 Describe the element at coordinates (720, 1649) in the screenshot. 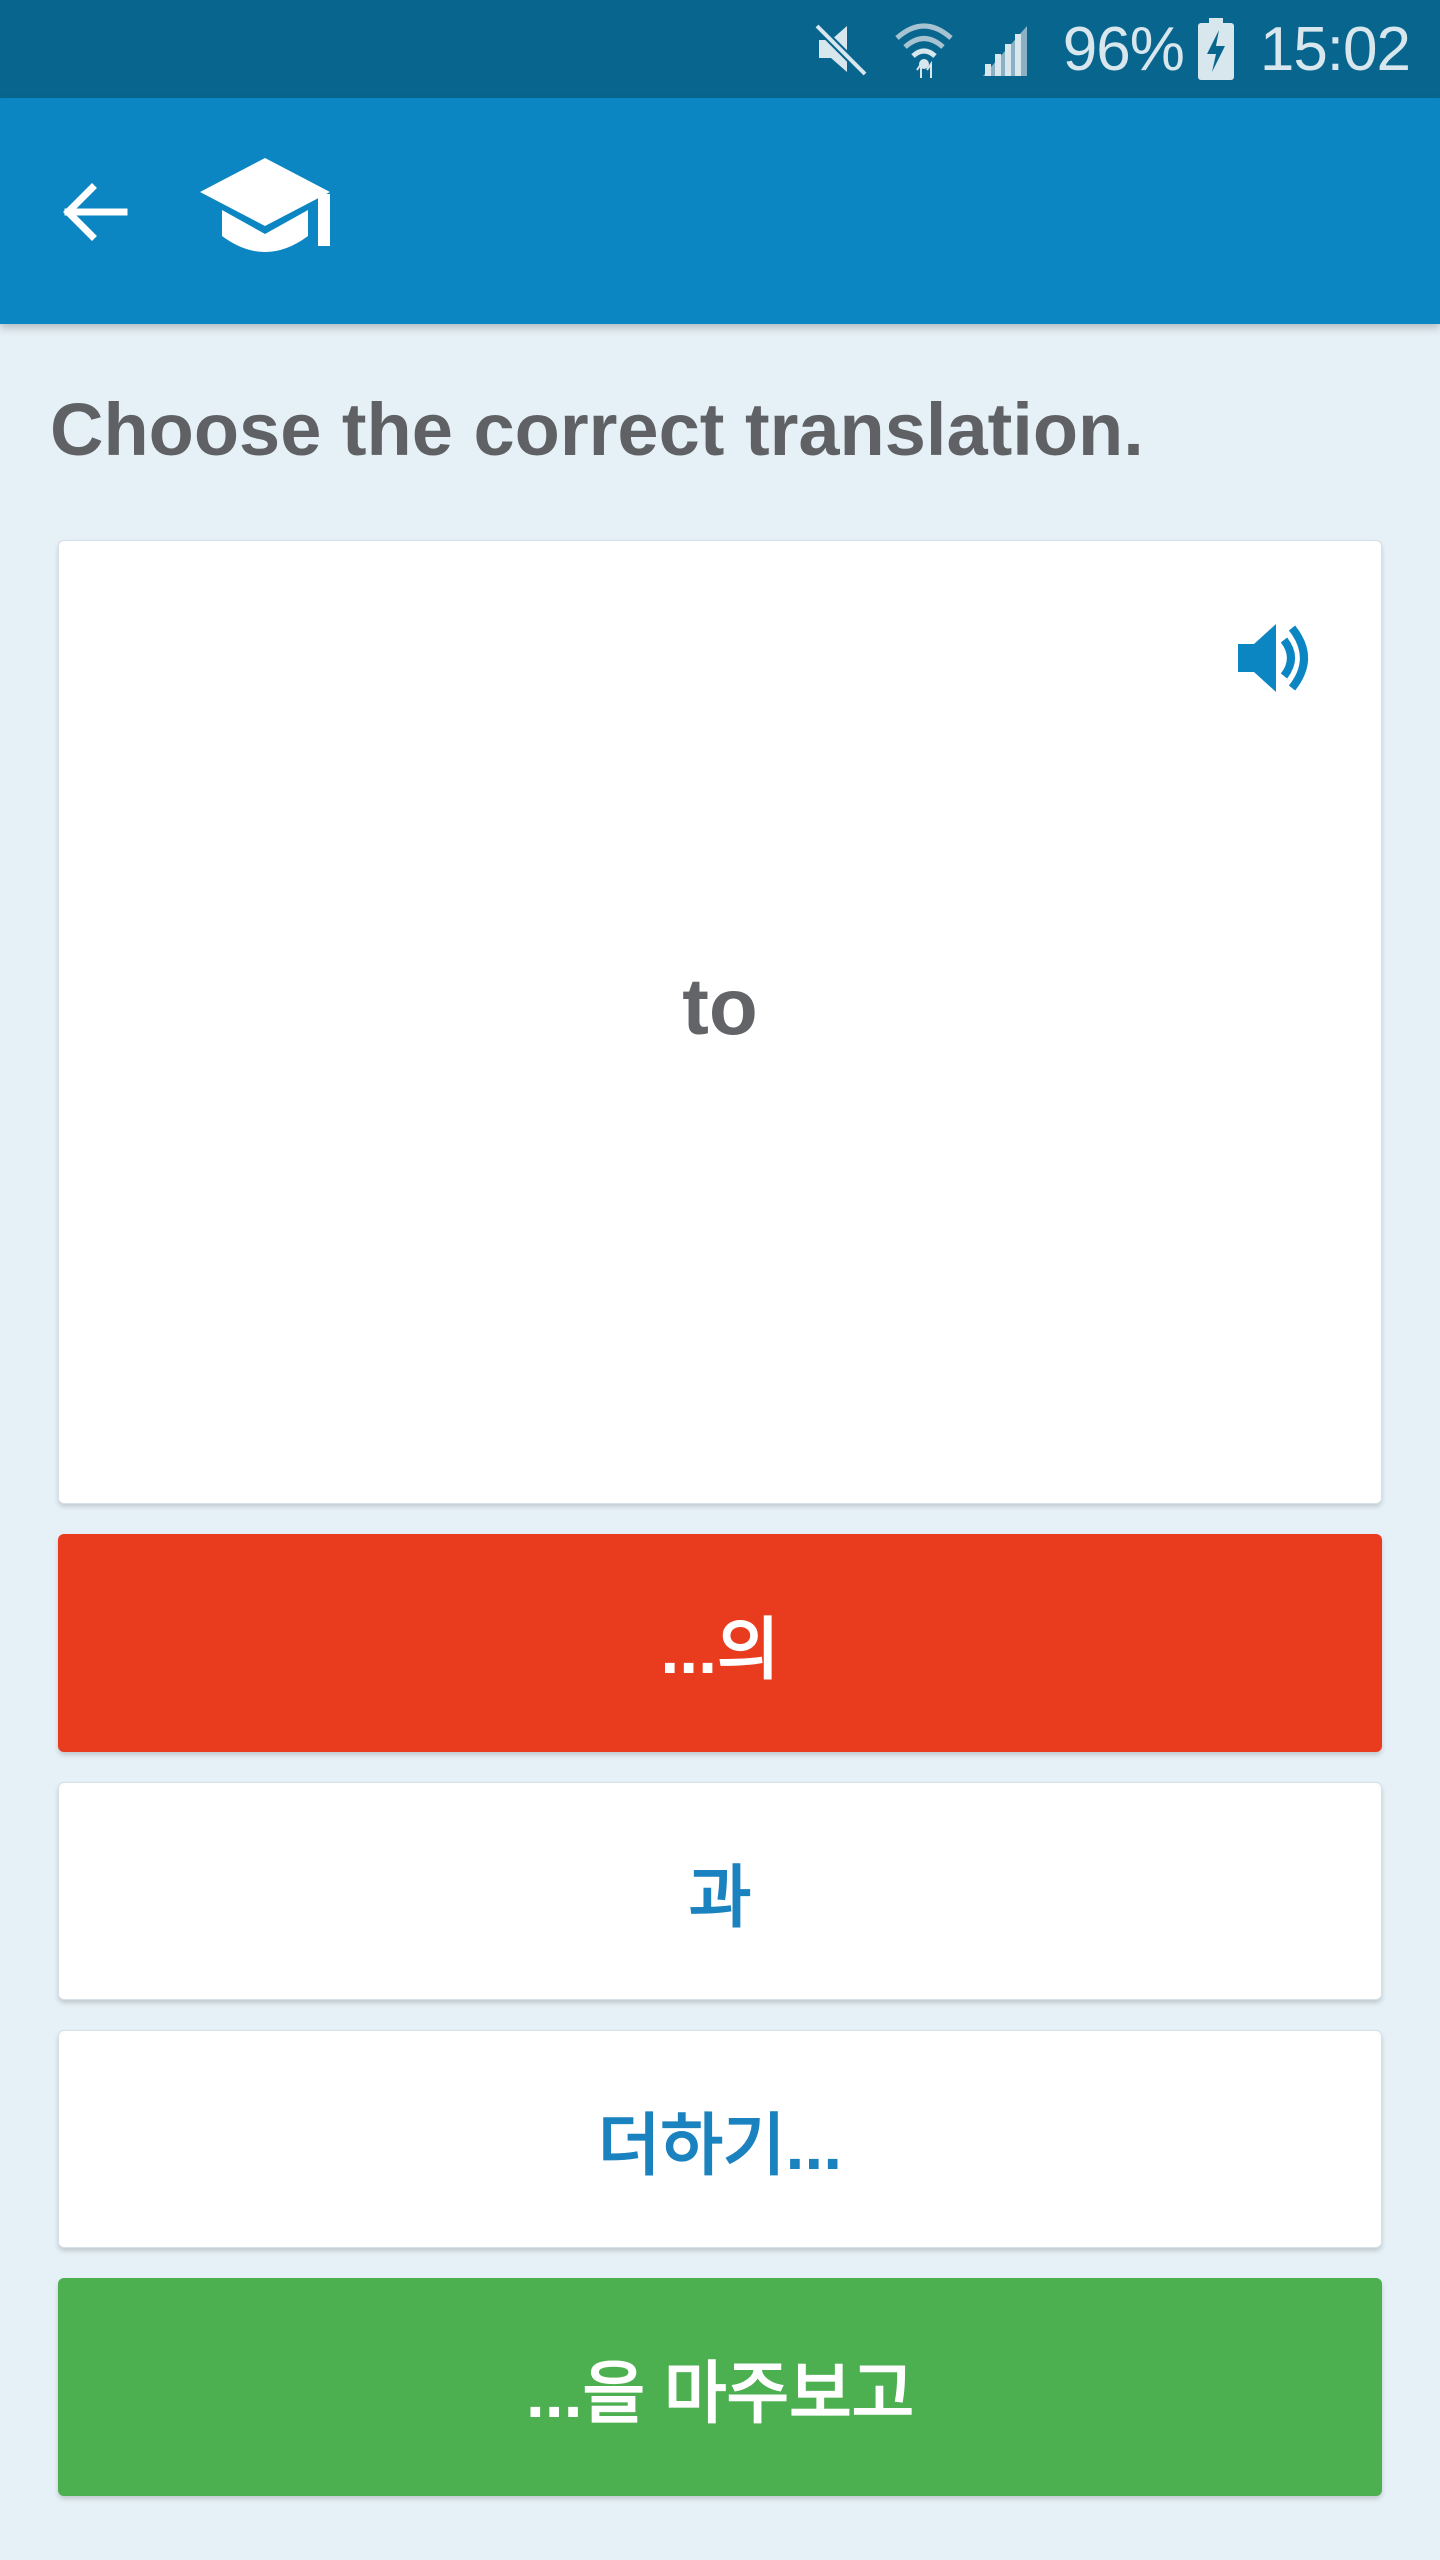

I see `answer-label: ...의` at that location.